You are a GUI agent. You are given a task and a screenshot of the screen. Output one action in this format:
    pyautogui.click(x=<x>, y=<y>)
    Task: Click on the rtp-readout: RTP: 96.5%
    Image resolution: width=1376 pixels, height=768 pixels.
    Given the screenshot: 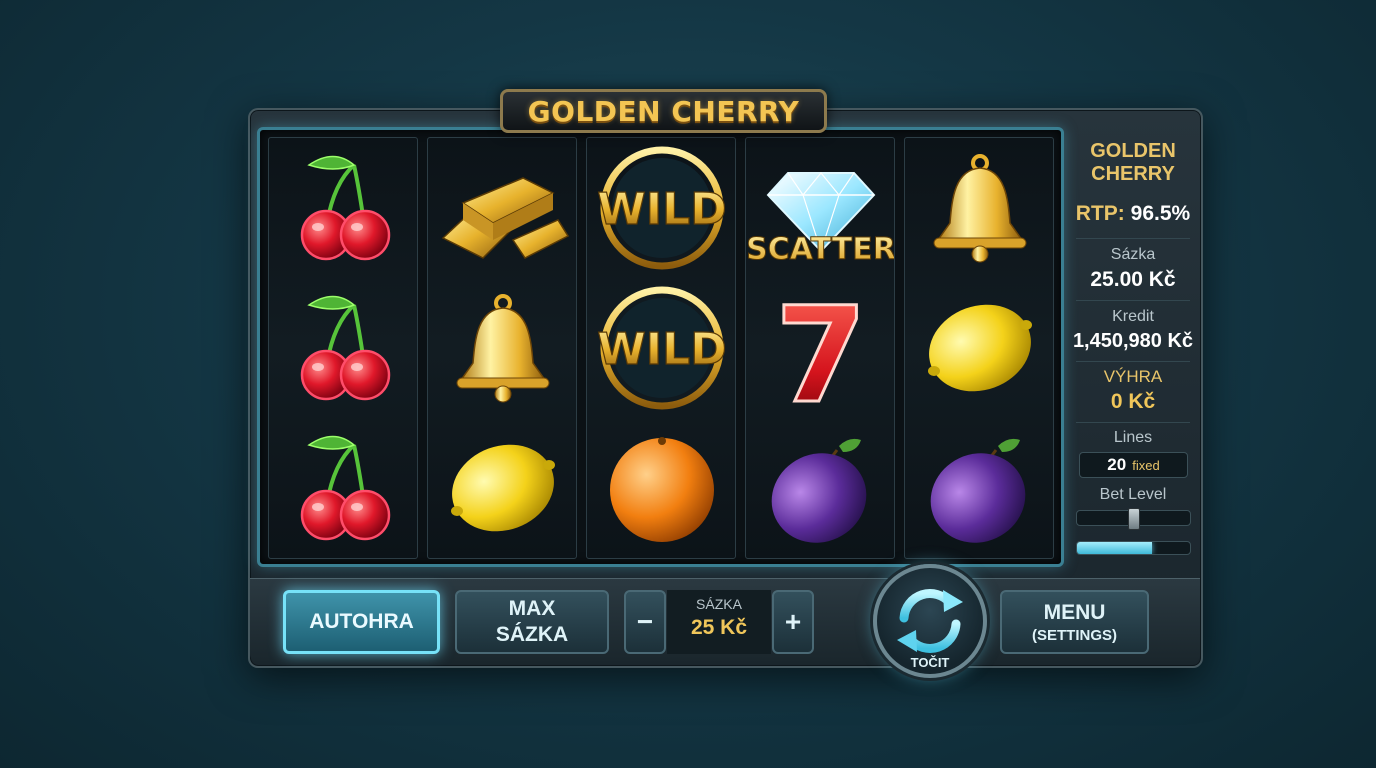 What is the action you would take?
    pyautogui.click(x=1133, y=214)
    